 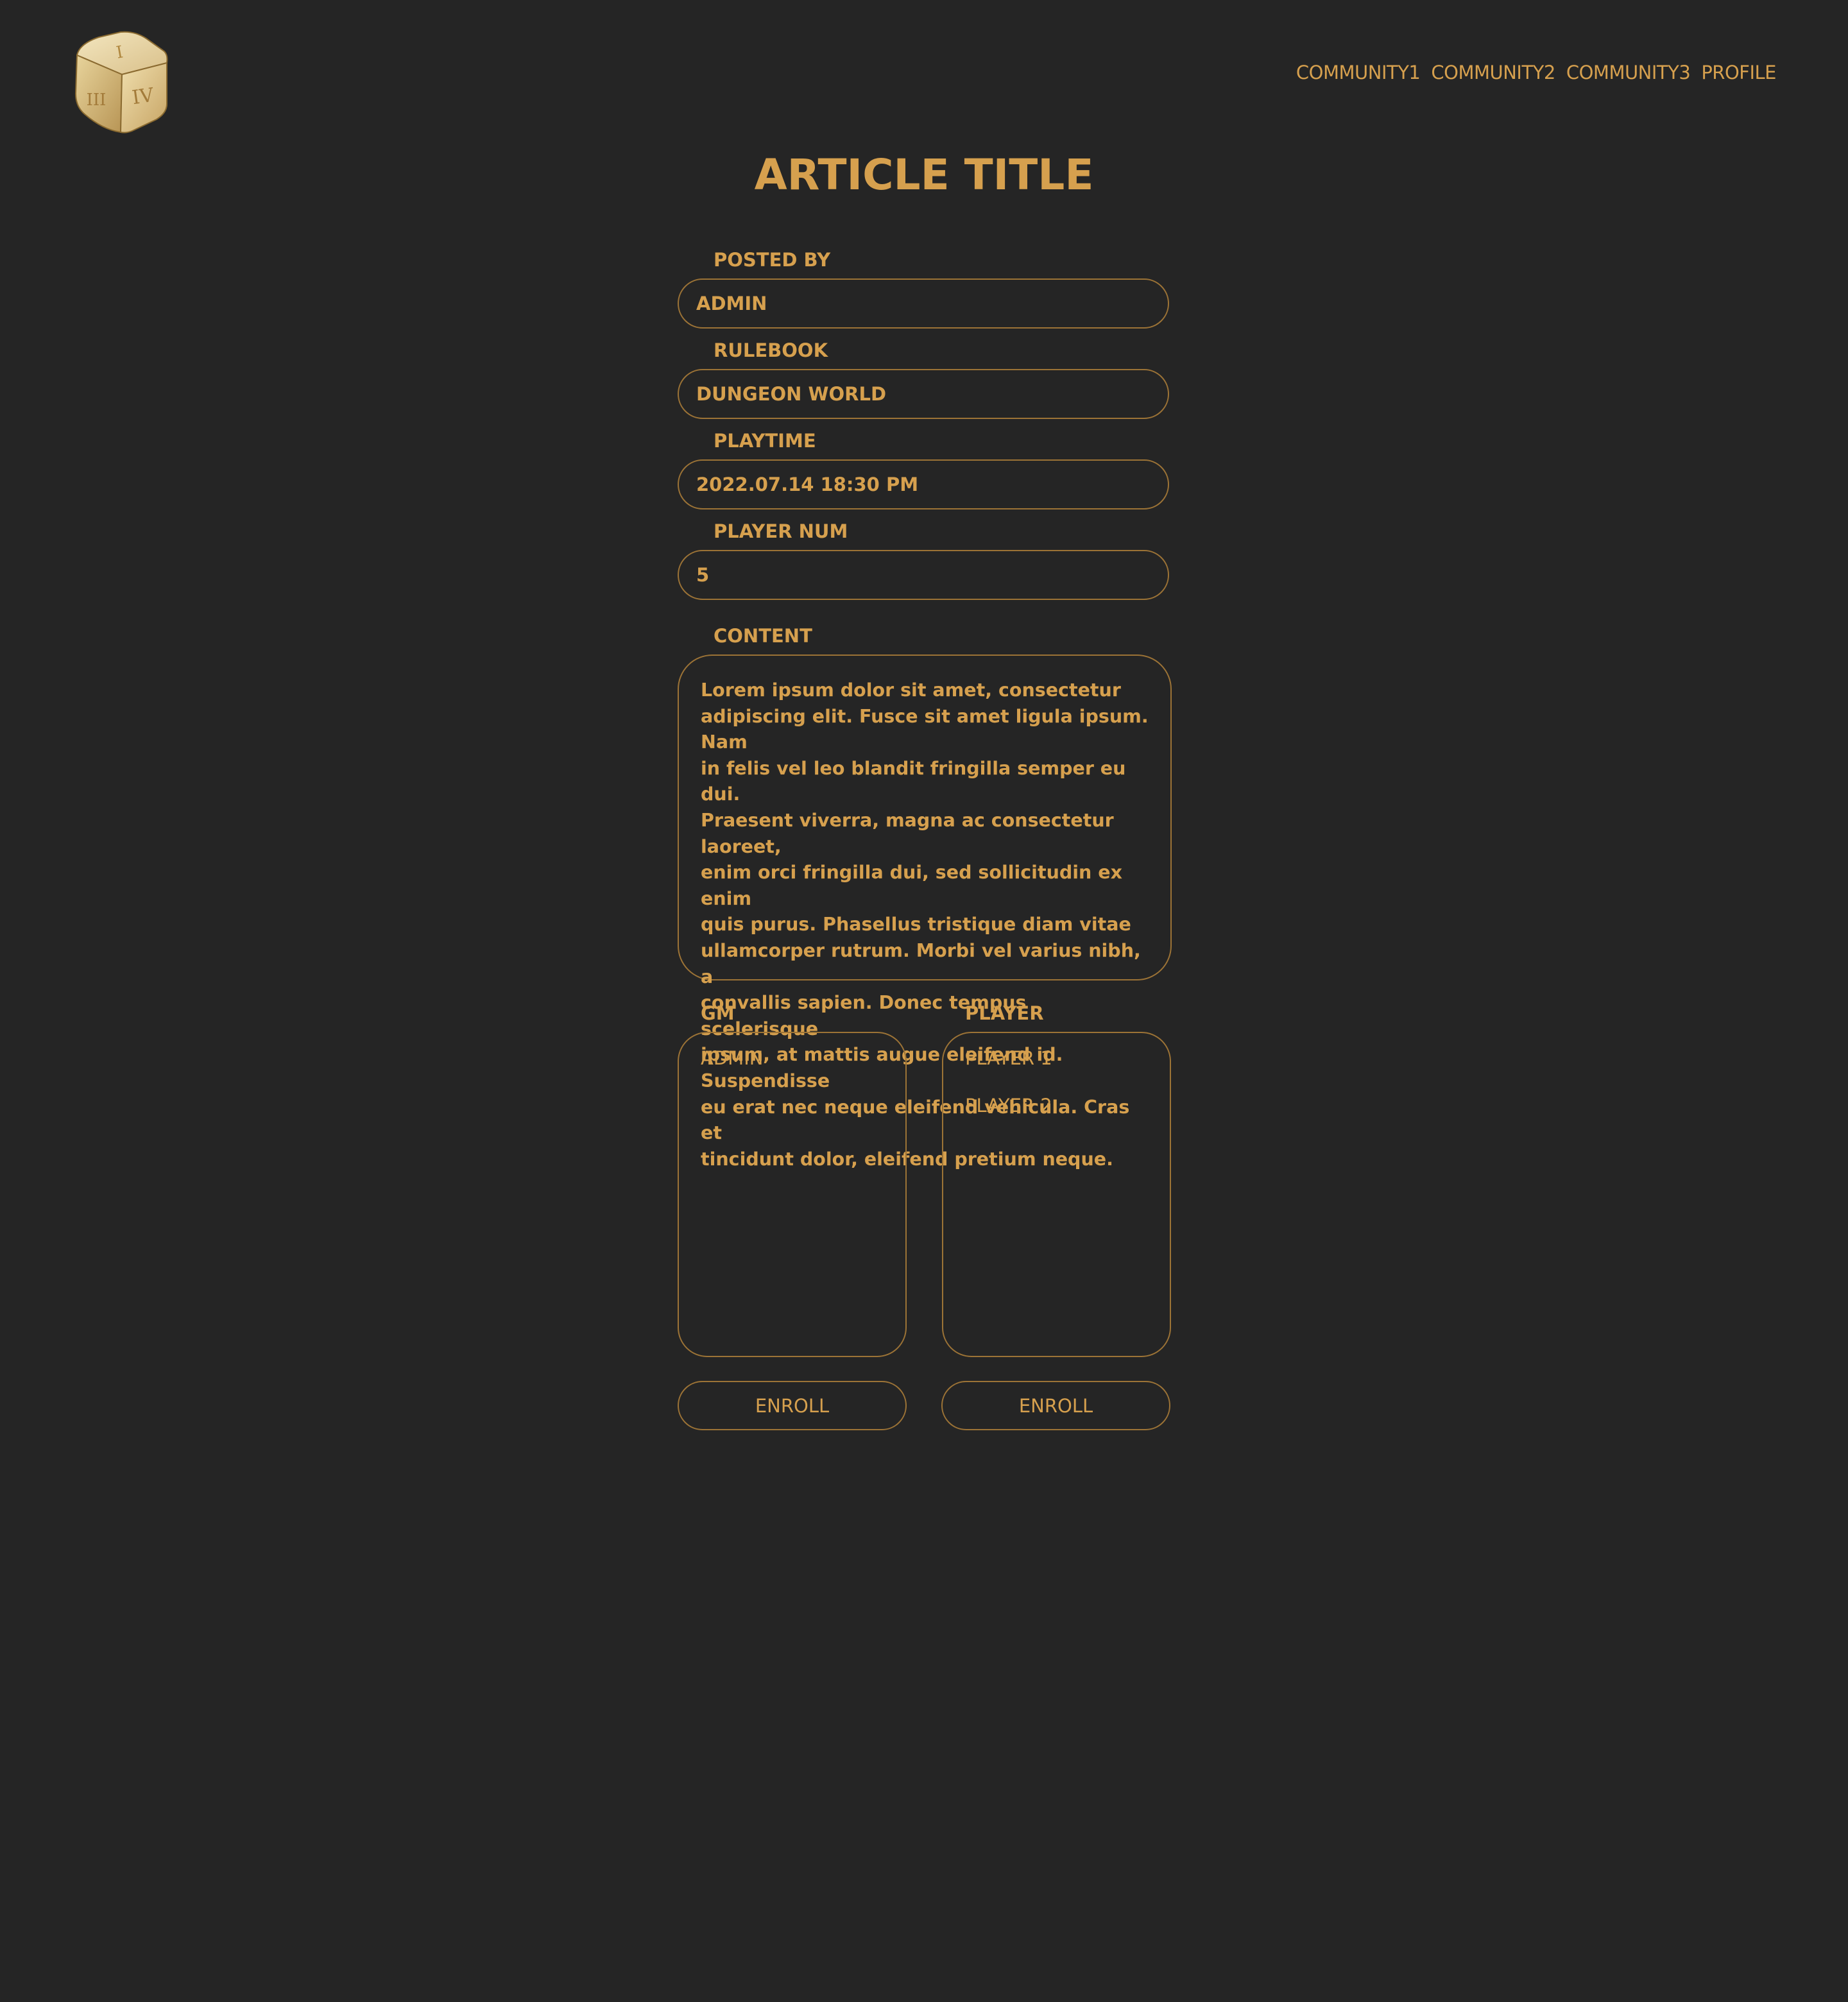 What do you see at coordinates (773, 260) in the screenshot?
I see `posted-by-label: POSTED BY` at bounding box center [773, 260].